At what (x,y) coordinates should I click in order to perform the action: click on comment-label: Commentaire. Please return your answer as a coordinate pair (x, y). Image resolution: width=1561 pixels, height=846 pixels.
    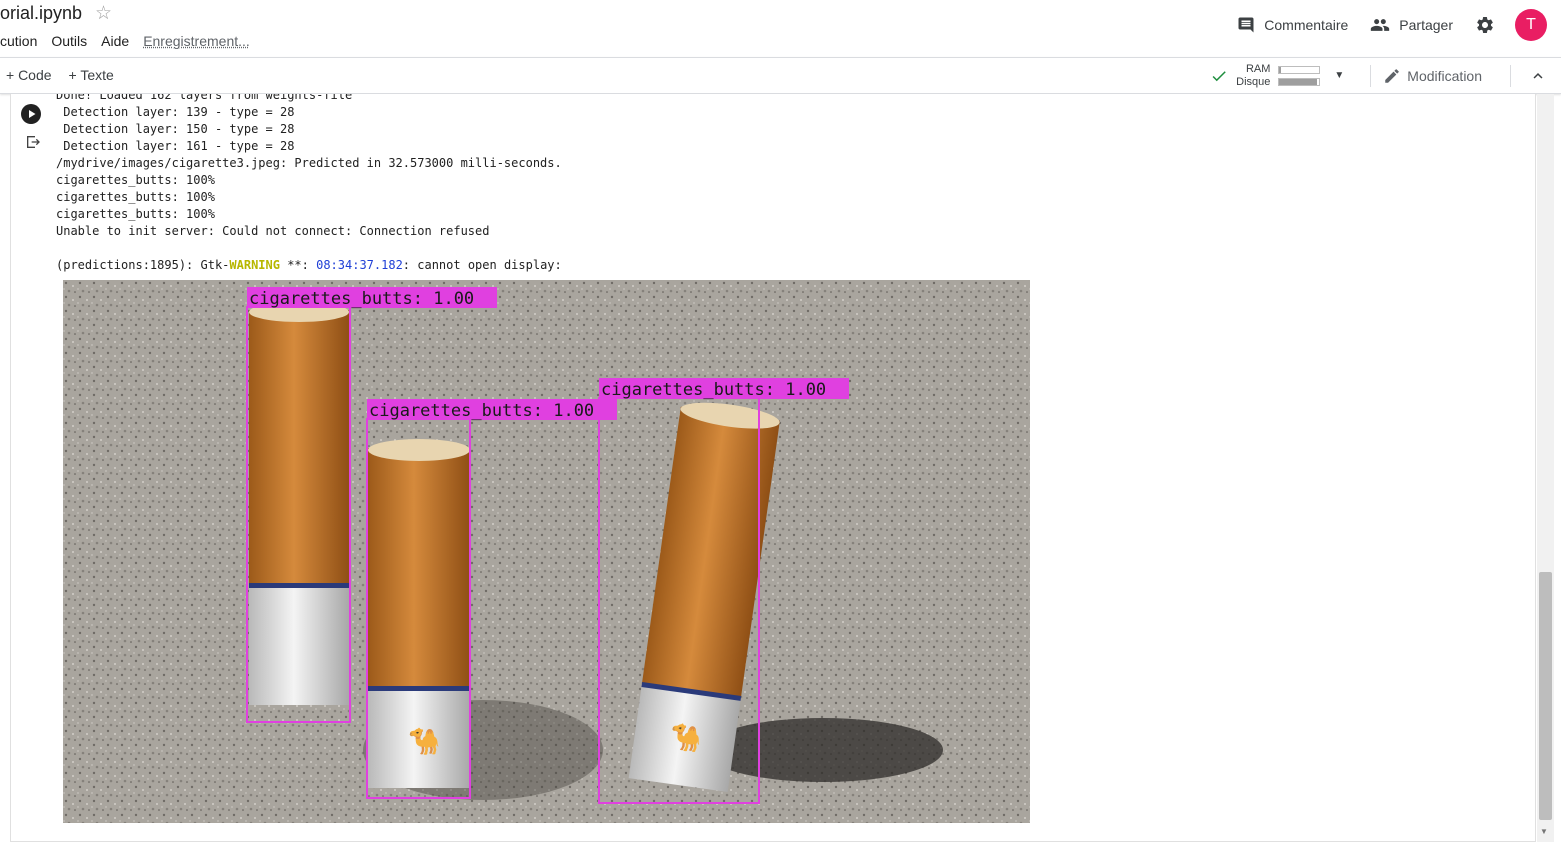
    Looking at the image, I should click on (1306, 25).